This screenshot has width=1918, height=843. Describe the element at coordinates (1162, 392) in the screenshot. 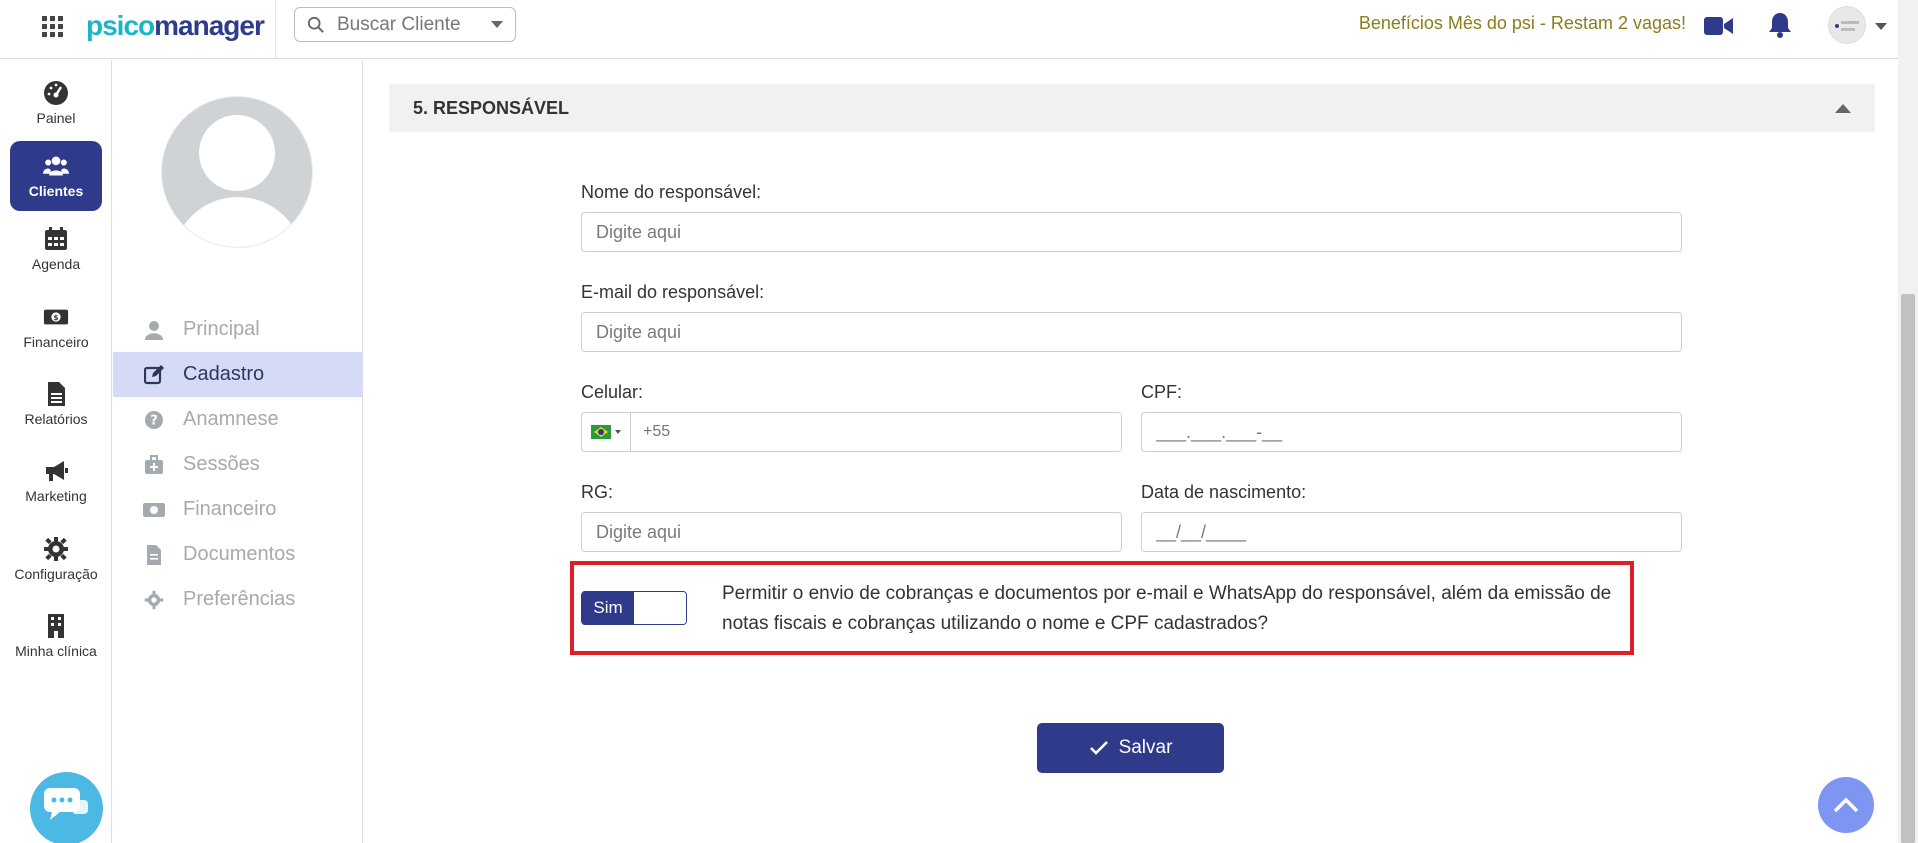

I see `cpf-label: CPF:` at that location.